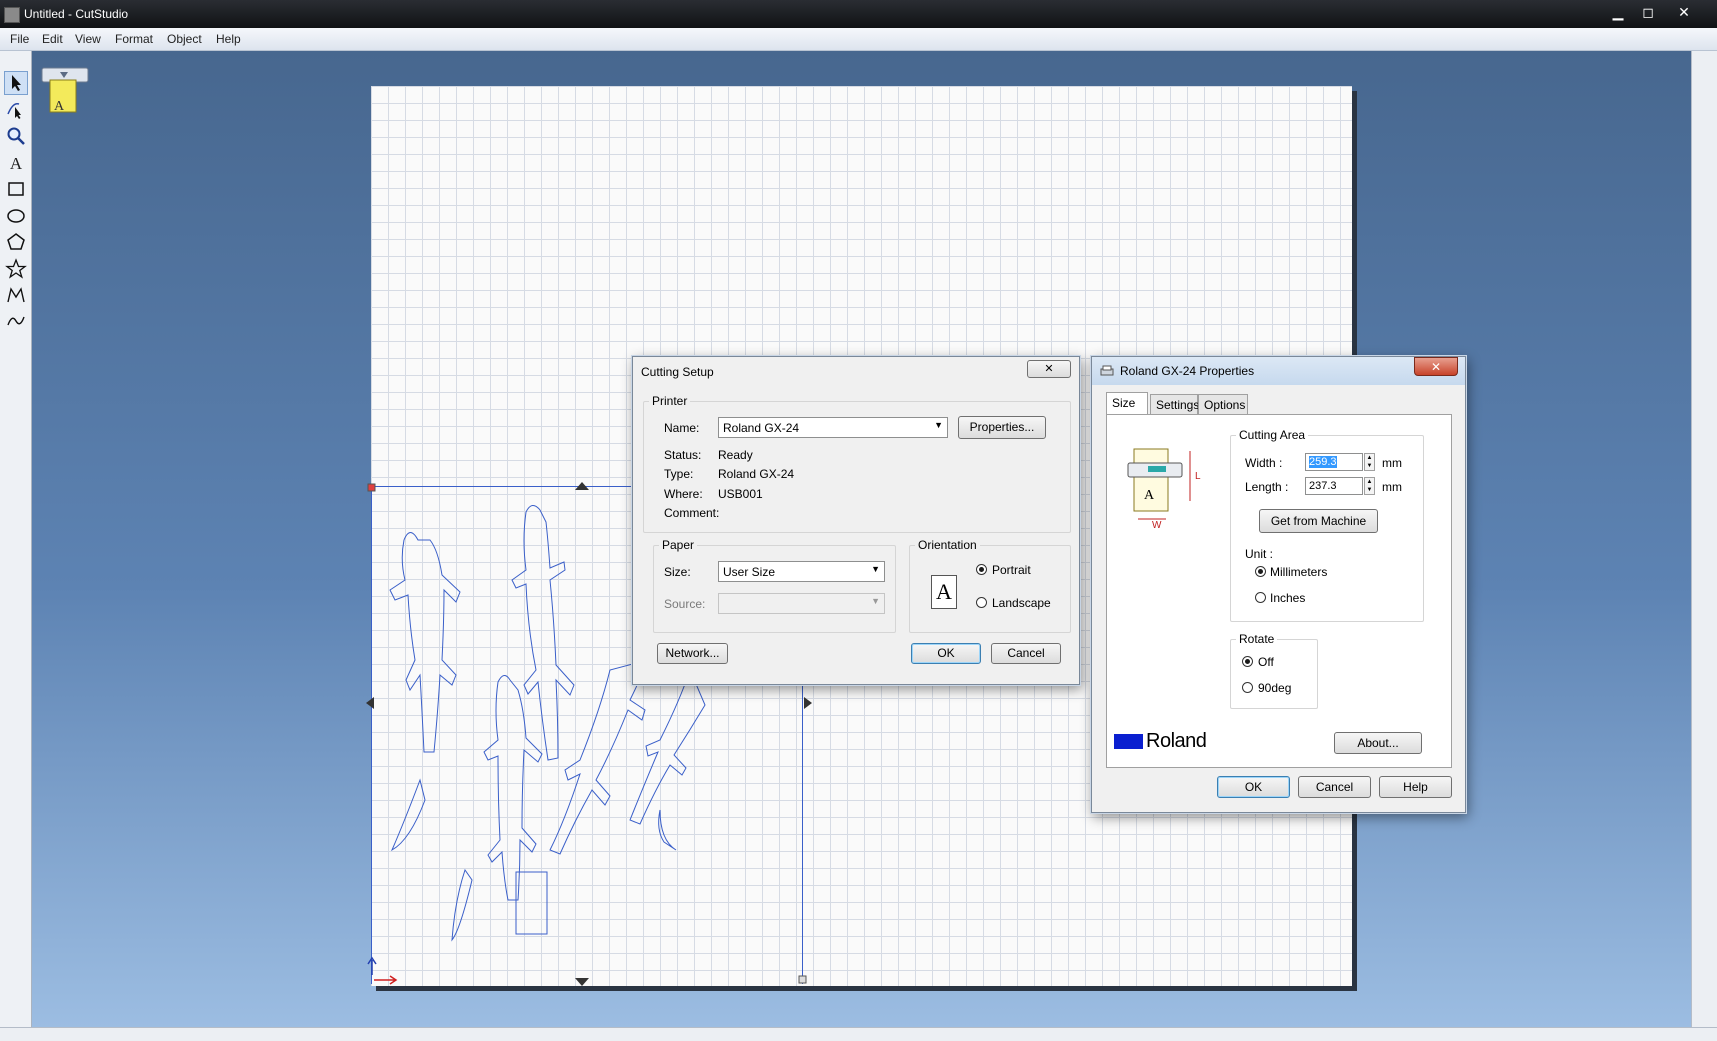 The width and height of the screenshot is (1717, 1041). What do you see at coordinates (1253, 787) in the screenshot?
I see `properties-ok-button: OK` at bounding box center [1253, 787].